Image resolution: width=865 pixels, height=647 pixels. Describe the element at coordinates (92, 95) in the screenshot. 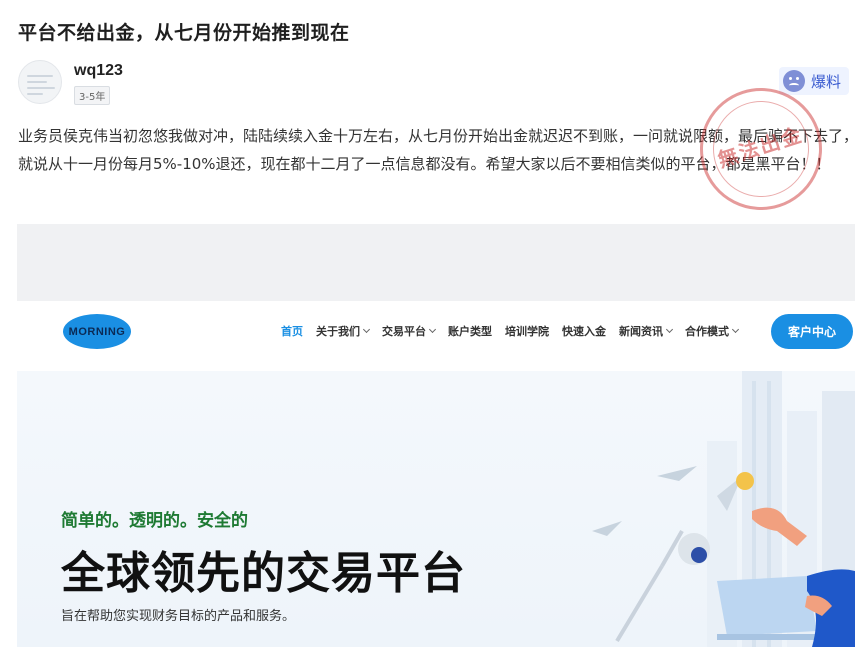

I see `experience-badge: 3-5年` at that location.